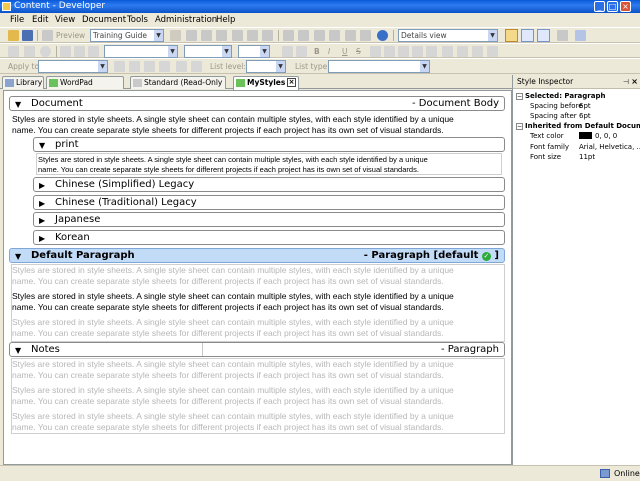  Describe the element at coordinates (13, 35) in the screenshot. I see `open-icon` at that location.